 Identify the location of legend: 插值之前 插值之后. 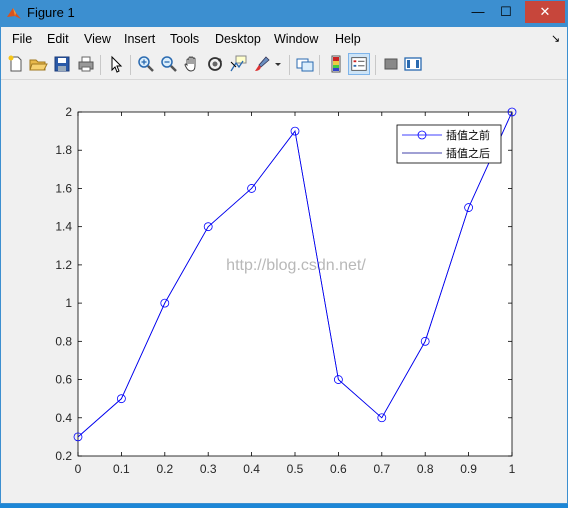
(449, 144).